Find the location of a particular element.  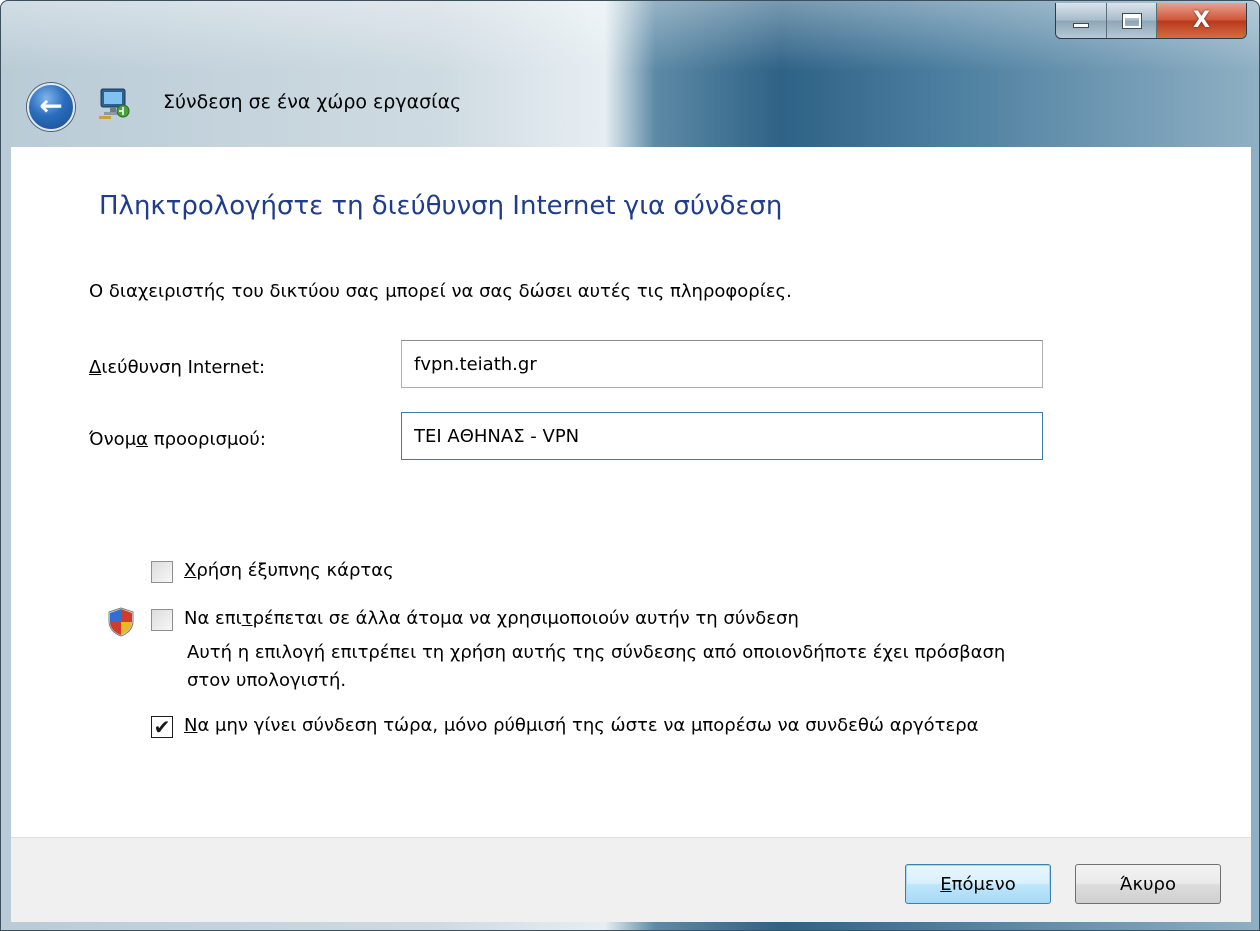

checkmark-icon: ✔ is located at coordinates (162, 727).